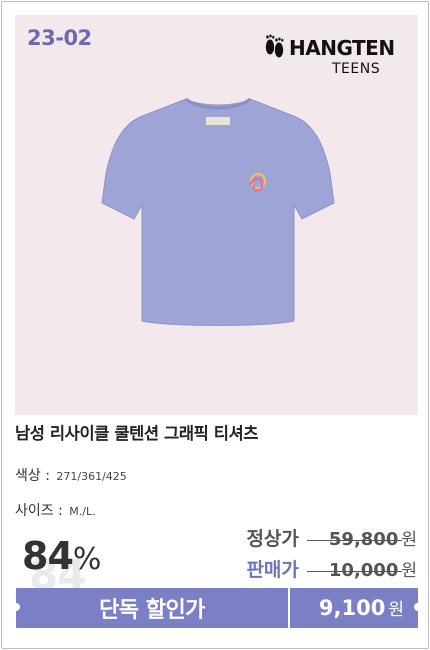 Image resolution: width=430 pixels, height=650 pixels. What do you see at coordinates (274, 46) in the screenshot?
I see `footprint-icon` at bounding box center [274, 46].